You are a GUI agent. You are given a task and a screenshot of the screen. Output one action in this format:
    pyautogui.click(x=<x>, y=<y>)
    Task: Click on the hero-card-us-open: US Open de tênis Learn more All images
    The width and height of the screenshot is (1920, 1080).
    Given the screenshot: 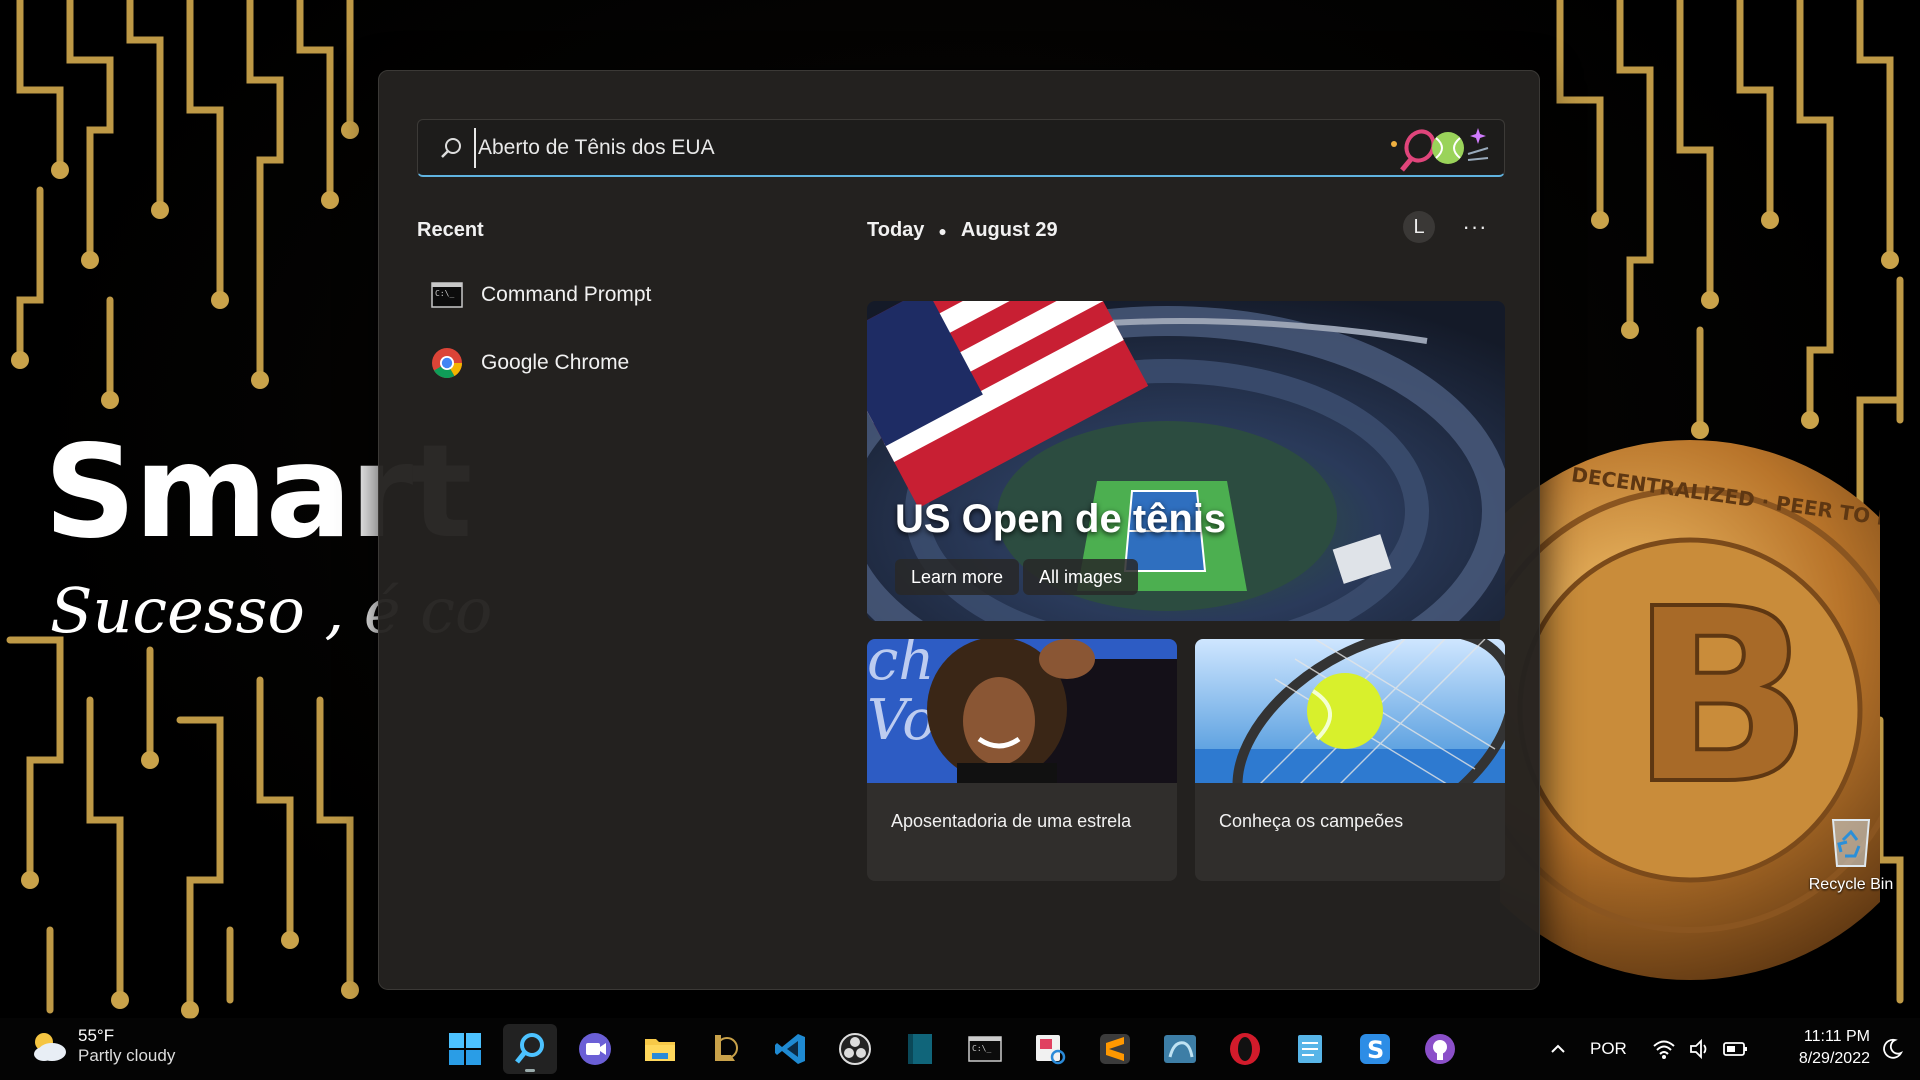 What is the action you would take?
    pyautogui.click(x=1186, y=461)
    